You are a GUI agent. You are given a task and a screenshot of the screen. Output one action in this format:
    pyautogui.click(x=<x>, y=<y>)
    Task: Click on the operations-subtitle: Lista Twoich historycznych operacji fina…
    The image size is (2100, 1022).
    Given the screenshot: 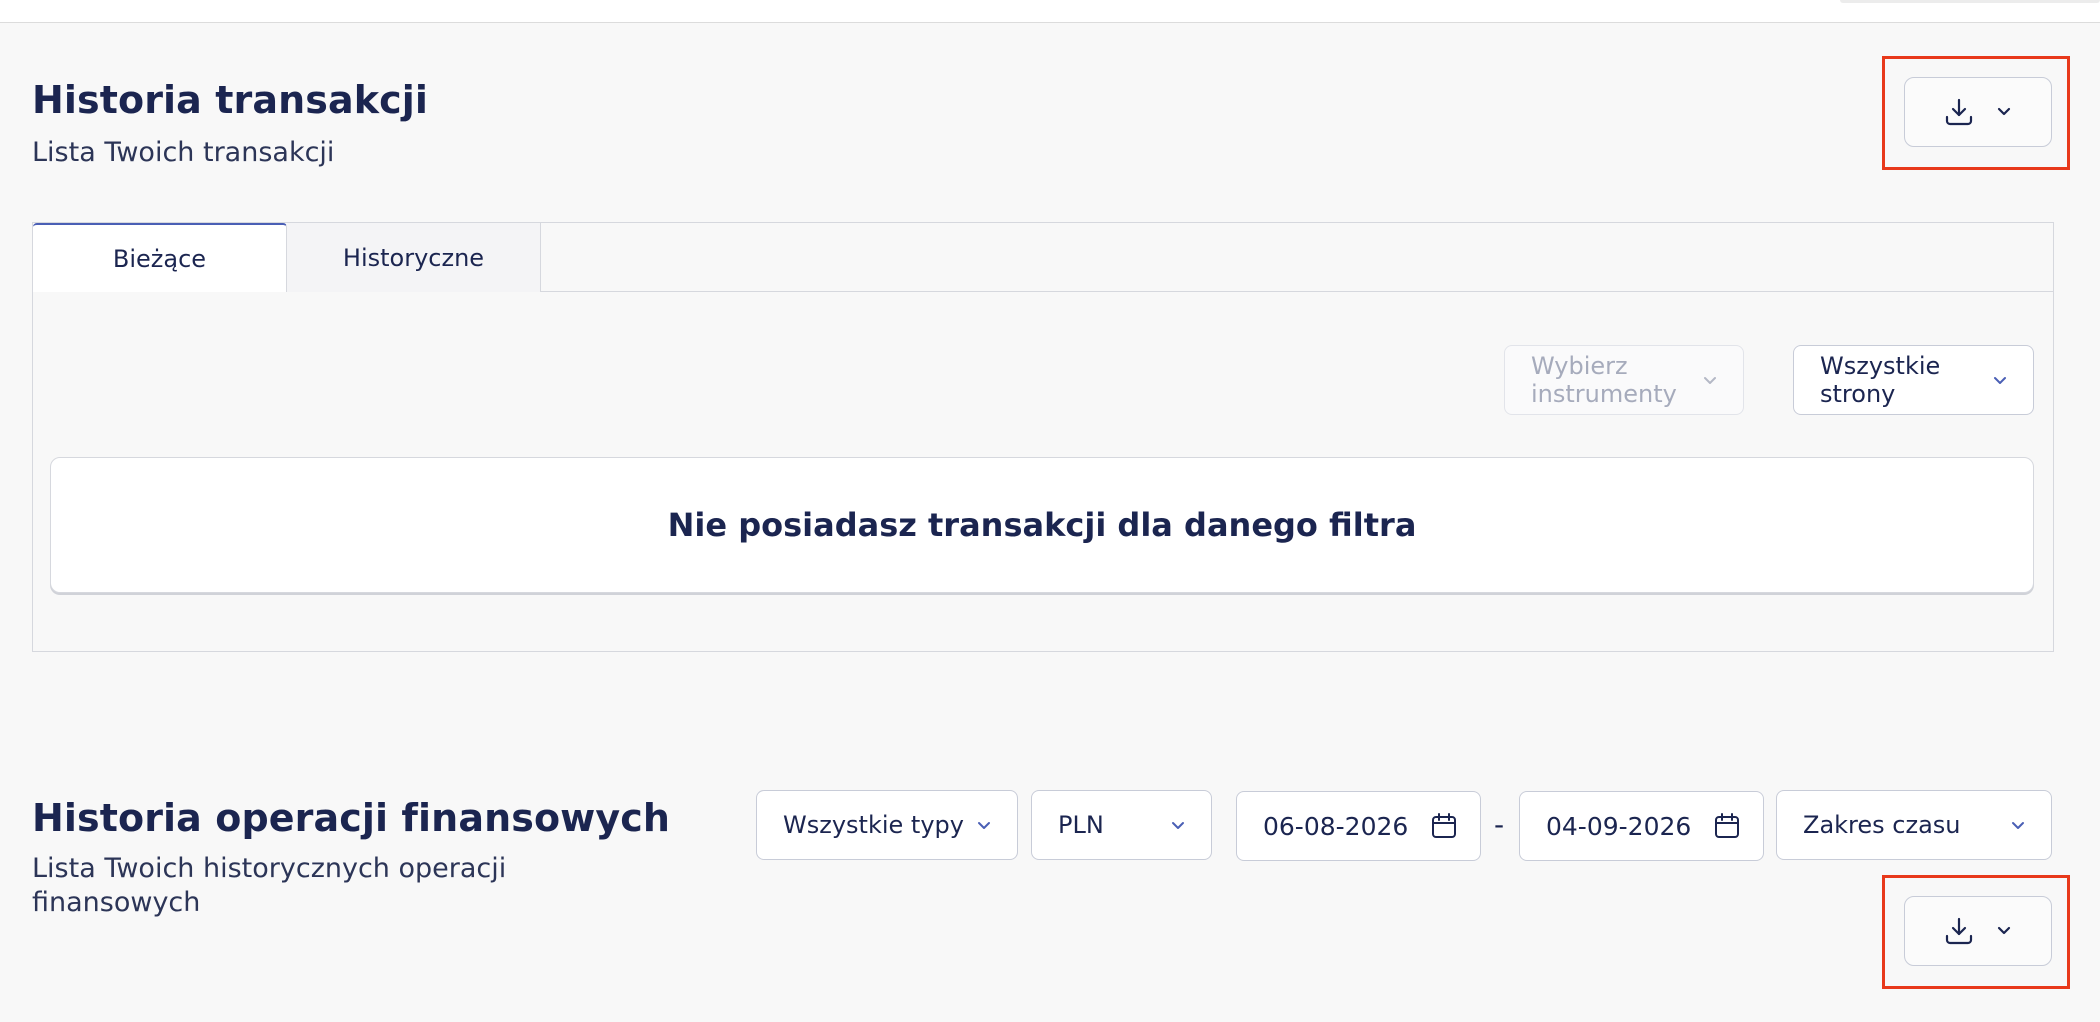 What is the action you would take?
    pyautogui.click(x=269, y=885)
    